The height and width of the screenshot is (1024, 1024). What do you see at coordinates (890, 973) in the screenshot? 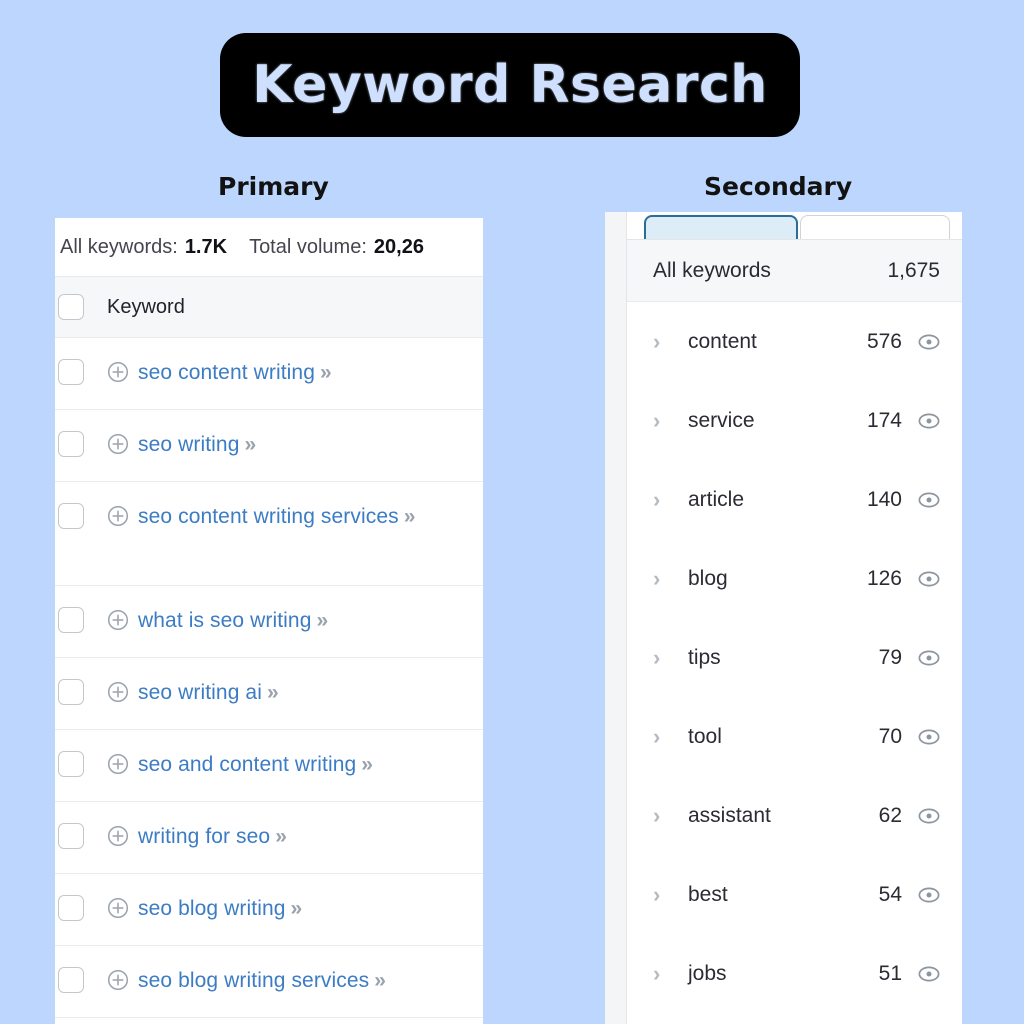
I see `keyword-group-count: 51` at bounding box center [890, 973].